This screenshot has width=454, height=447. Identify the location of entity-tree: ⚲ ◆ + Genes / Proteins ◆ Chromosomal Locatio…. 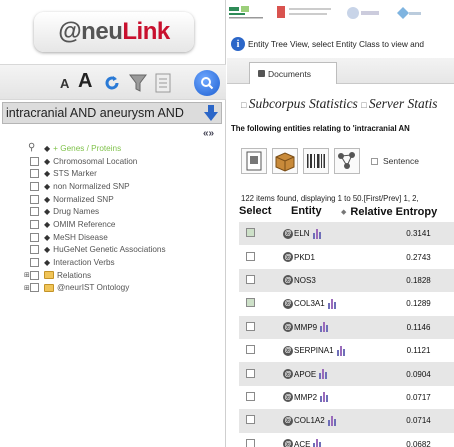
(123, 218).